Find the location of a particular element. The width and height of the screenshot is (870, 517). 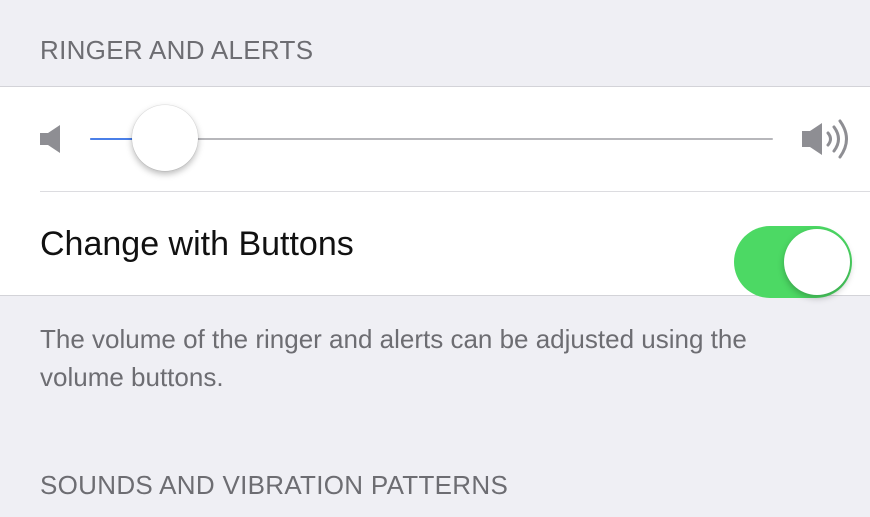

volume-slider-thumb is located at coordinates (165, 138).